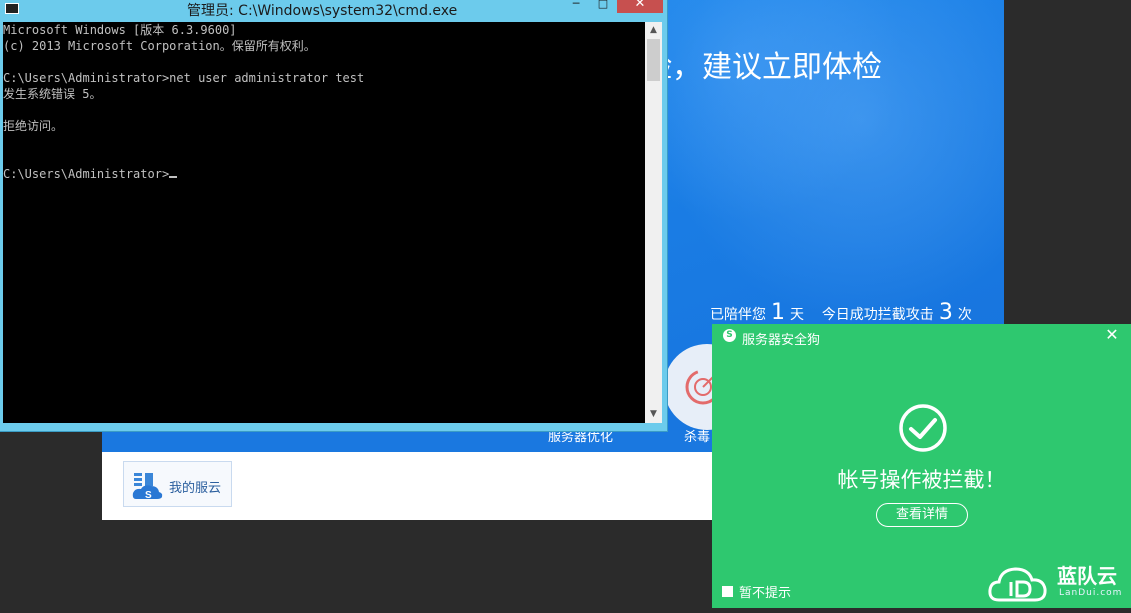 The height and width of the screenshot is (613, 1131). Describe the element at coordinates (1055, 583) in the screenshot. I see `watermark: 蓝队云 LanDui.com` at that location.